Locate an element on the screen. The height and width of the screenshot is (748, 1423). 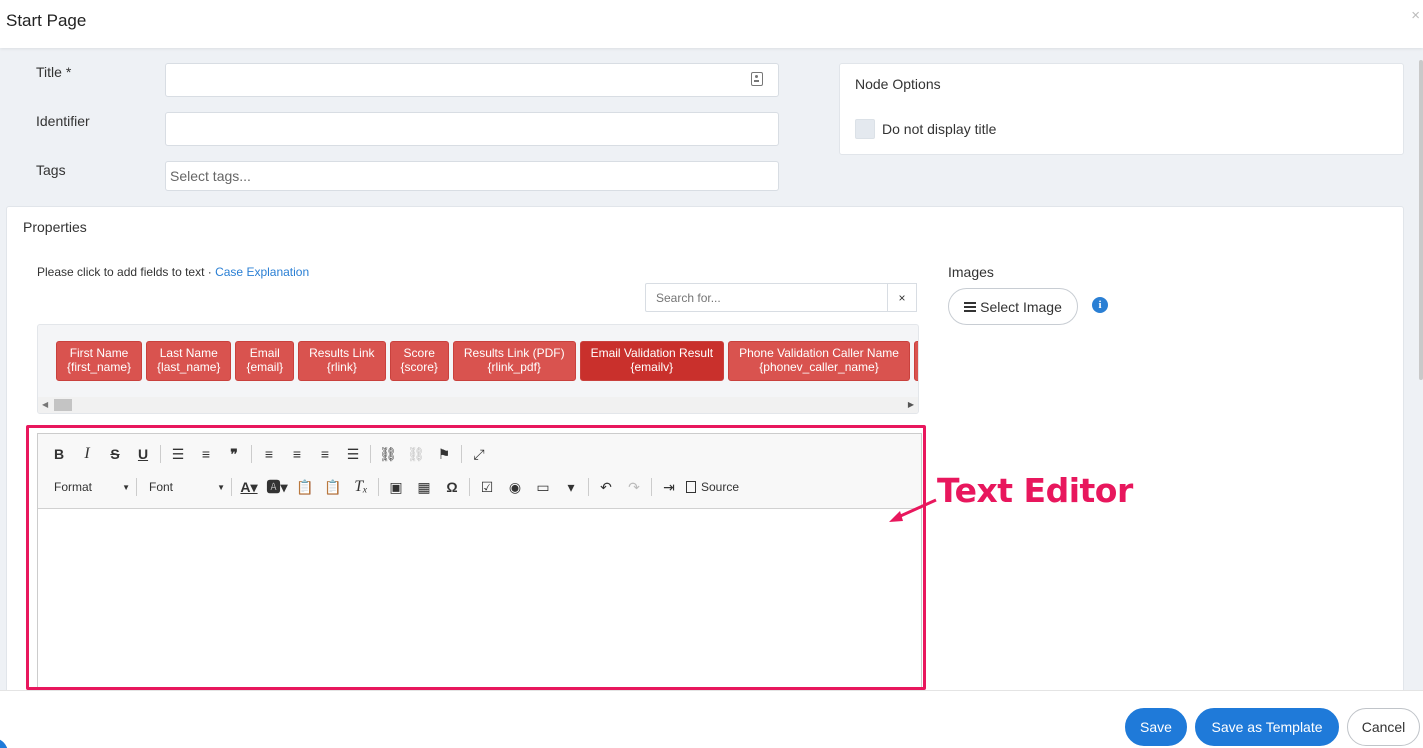
select-image-button: Select Image is located at coordinates (1013, 306).